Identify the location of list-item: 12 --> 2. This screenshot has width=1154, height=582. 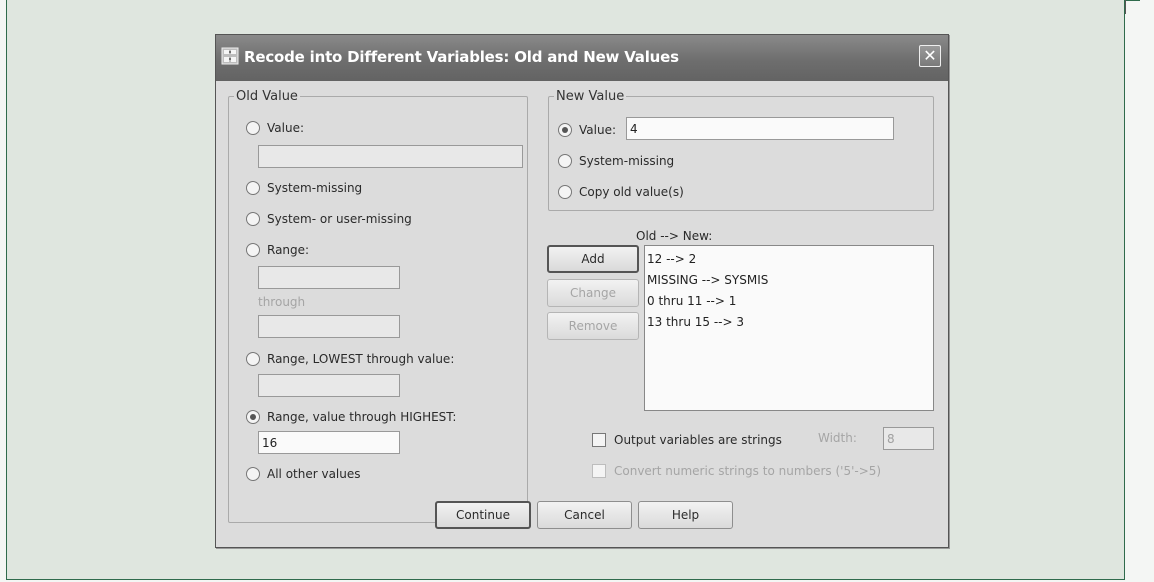
(789, 259).